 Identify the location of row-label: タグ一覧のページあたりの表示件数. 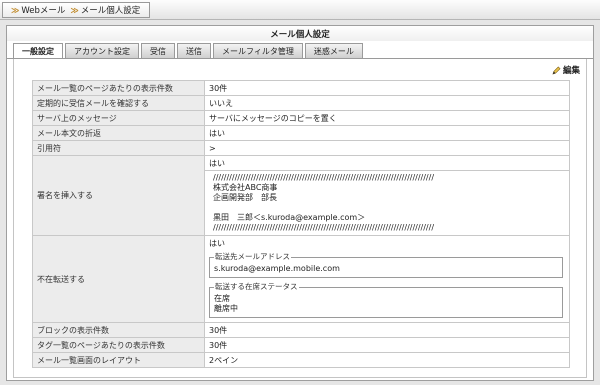
(118, 345).